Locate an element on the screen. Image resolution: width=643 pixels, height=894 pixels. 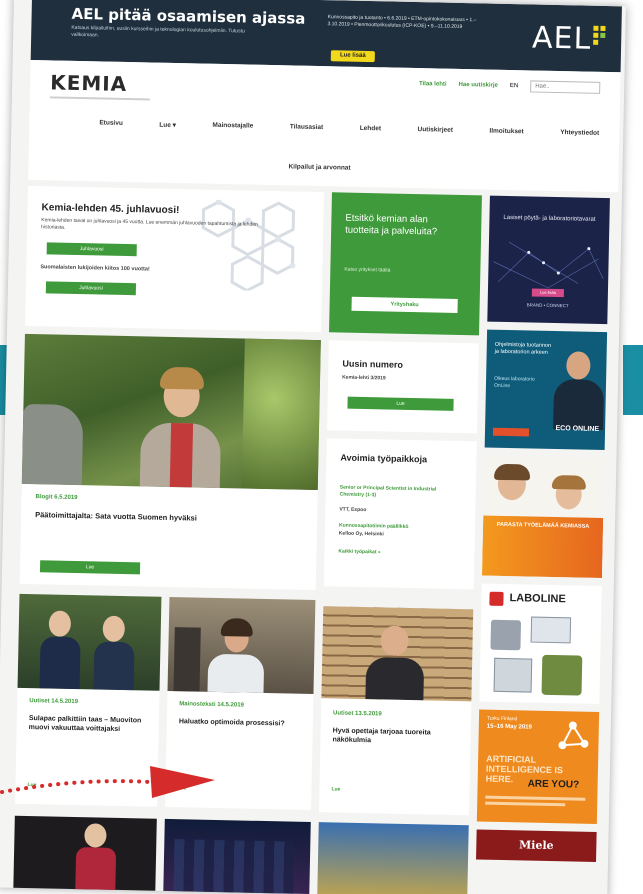
ael-read-more-button: Lue lisää is located at coordinates (352, 56).